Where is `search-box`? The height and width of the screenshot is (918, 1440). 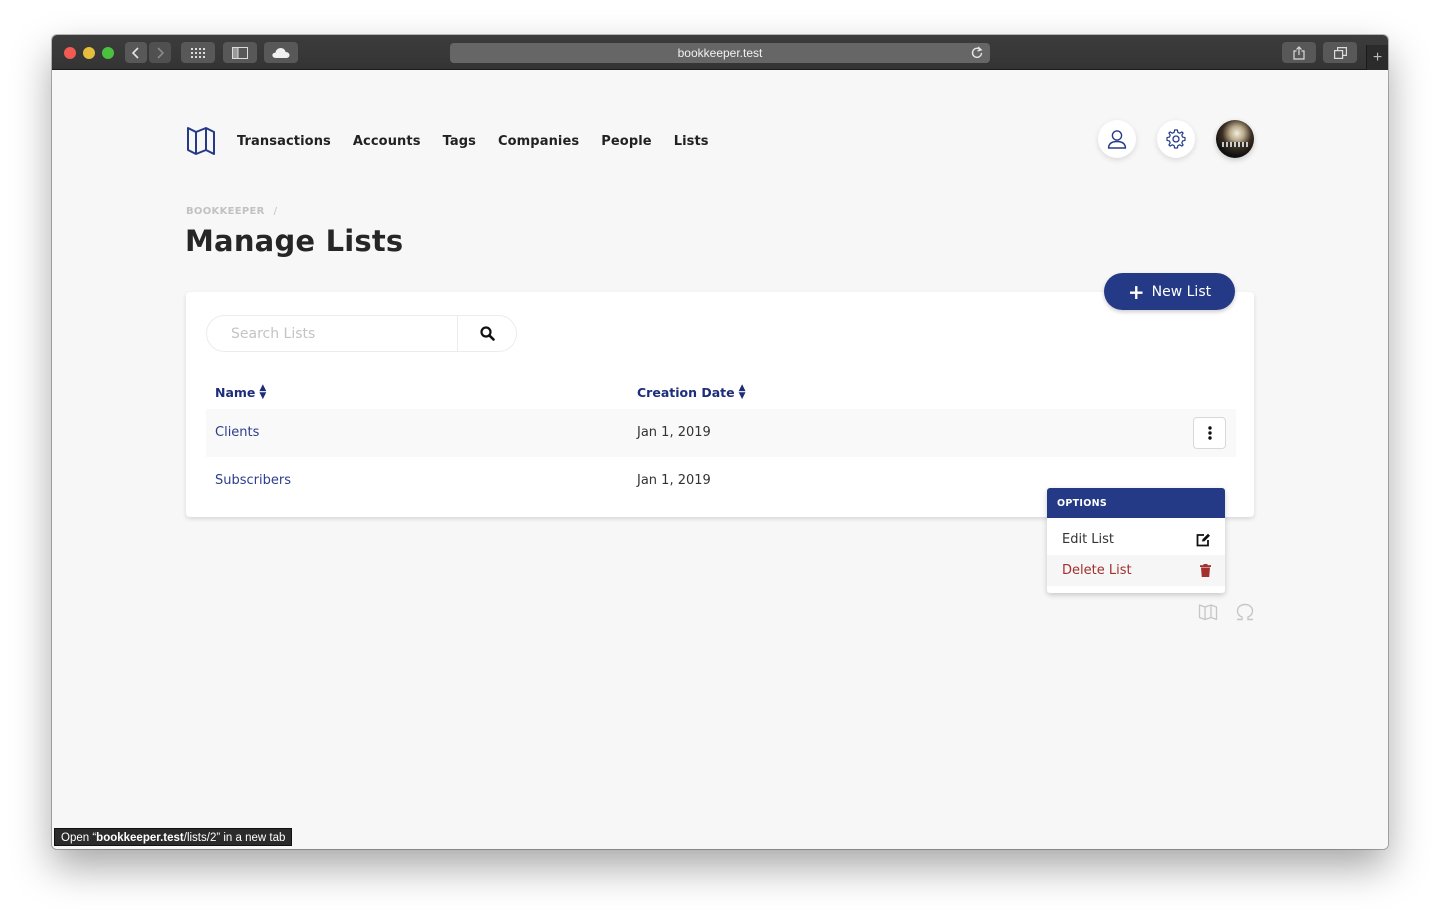
search-box is located at coordinates (361, 333).